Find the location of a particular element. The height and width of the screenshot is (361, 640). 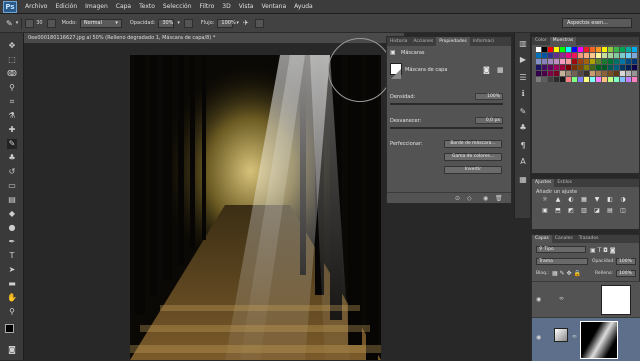

pressure-opacity-icon is located at coordinates (188, 23).